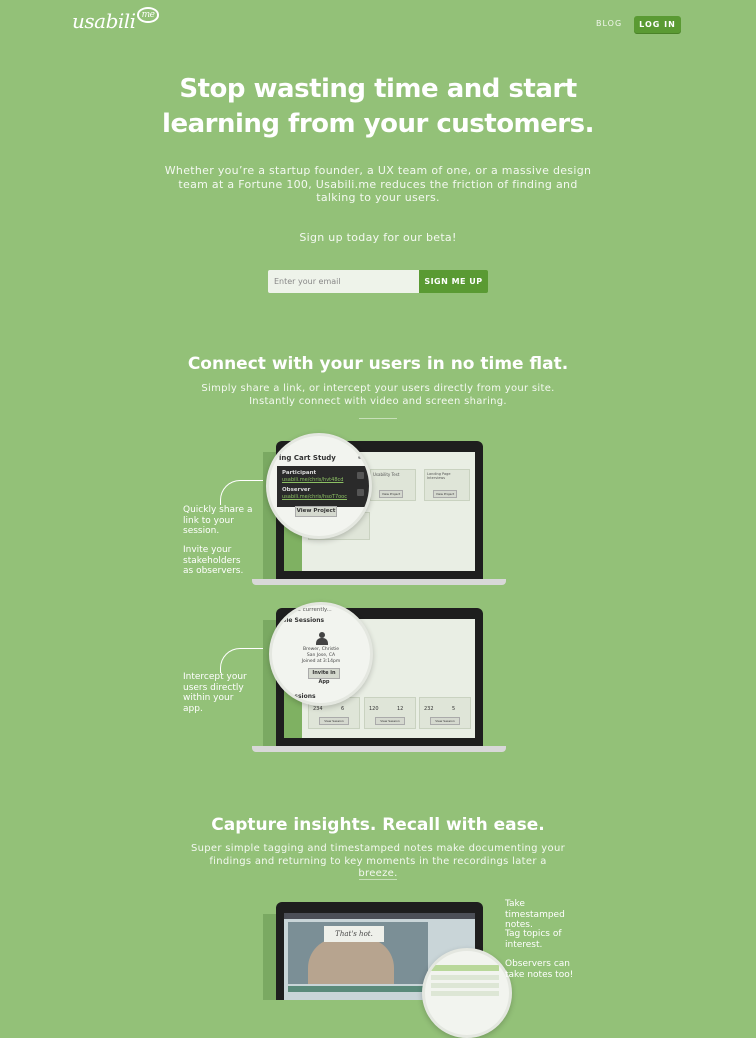  I want to click on headline-line-2: learning from your customers., so click(378, 124).